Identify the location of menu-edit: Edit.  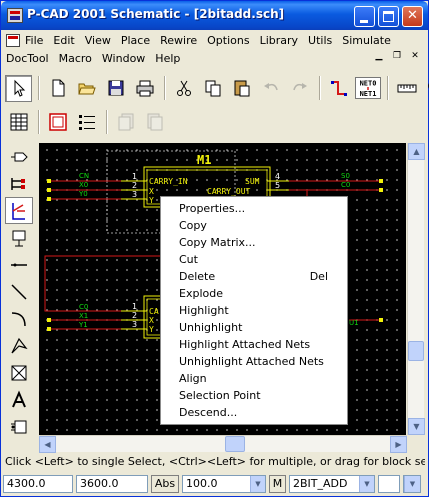
(63, 40).